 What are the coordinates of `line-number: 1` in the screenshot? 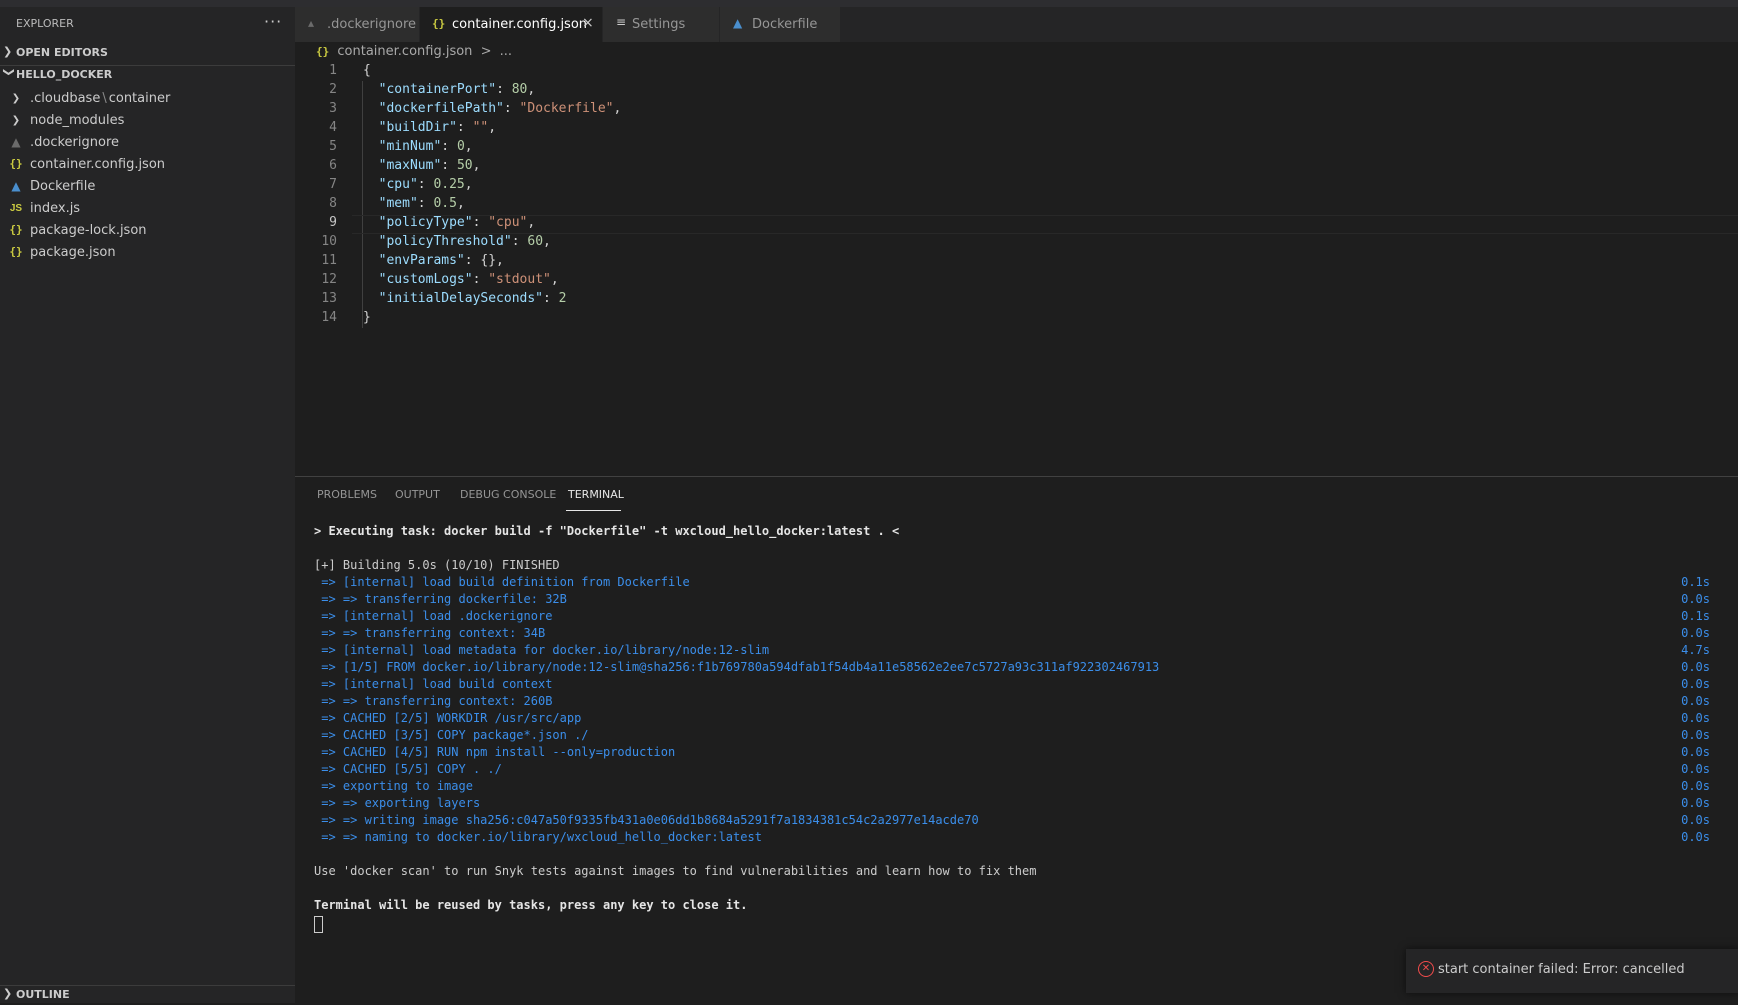 It's located at (333, 70).